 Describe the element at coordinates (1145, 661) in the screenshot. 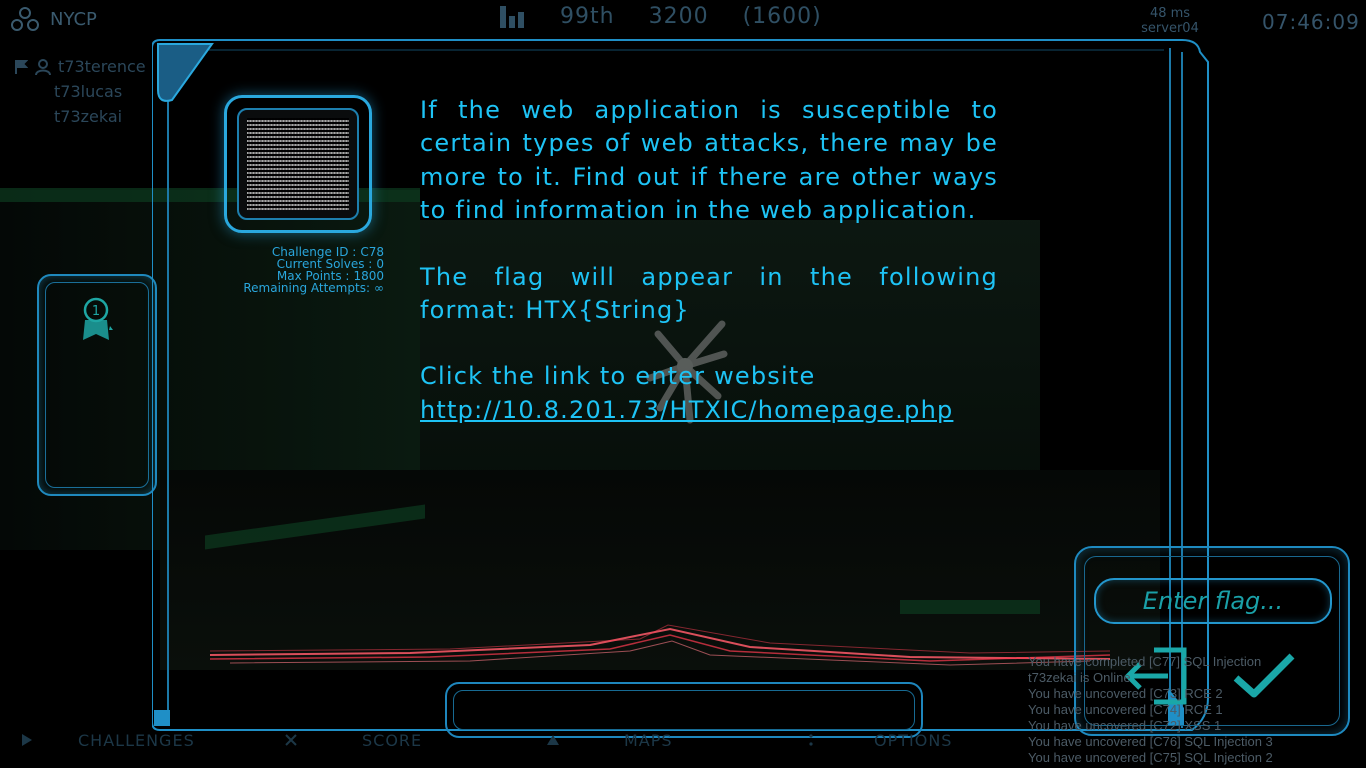

I see `log-entry: You have completed [C77] SQL Injection` at that location.